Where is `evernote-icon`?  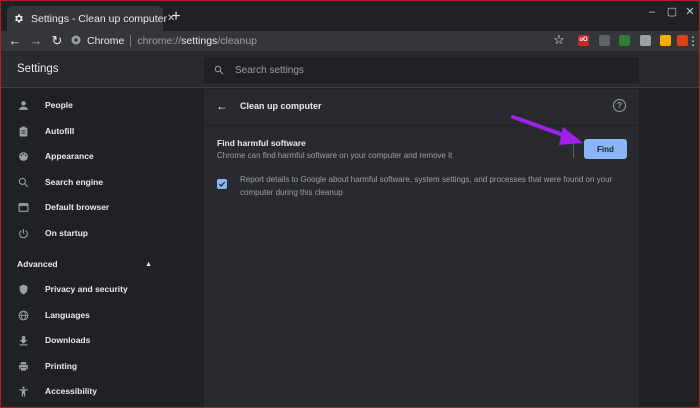 evernote-icon is located at coordinates (624, 40).